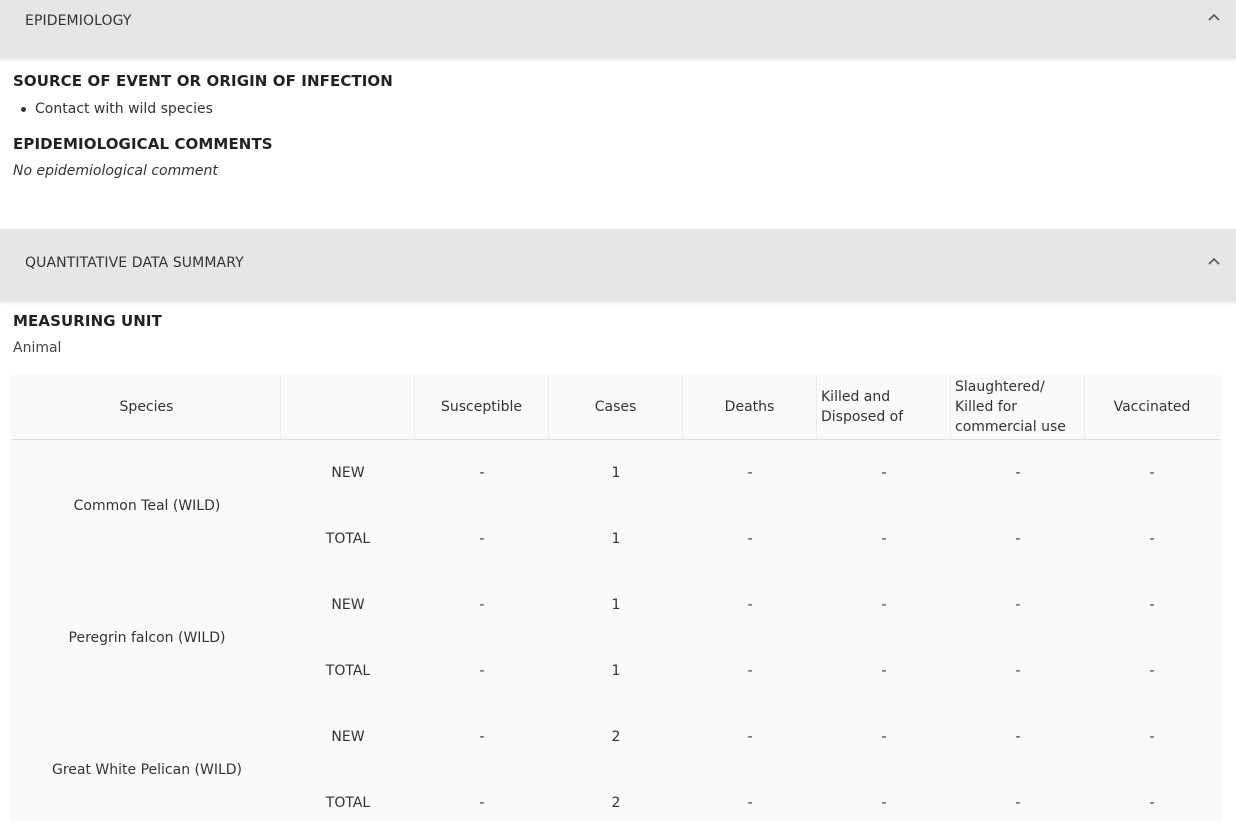 Image resolution: width=1236 pixels, height=821 pixels. What do you see at coordinates (147, 638) in the screenshot?
I see `species-name: Peregrin falcon (WILD)` at bounding box center [147, 638].